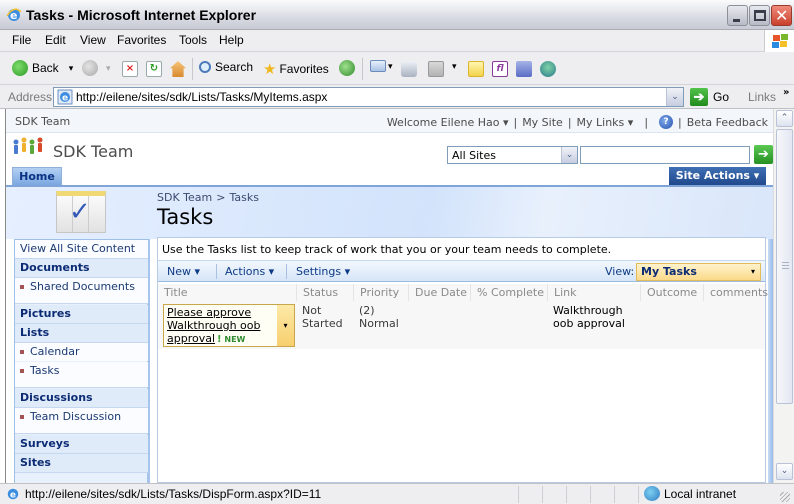  What do you see at coordinates (90, 68) in the screenshot?
I see `forward-arrow-icon` at bounding box center [90, 68].